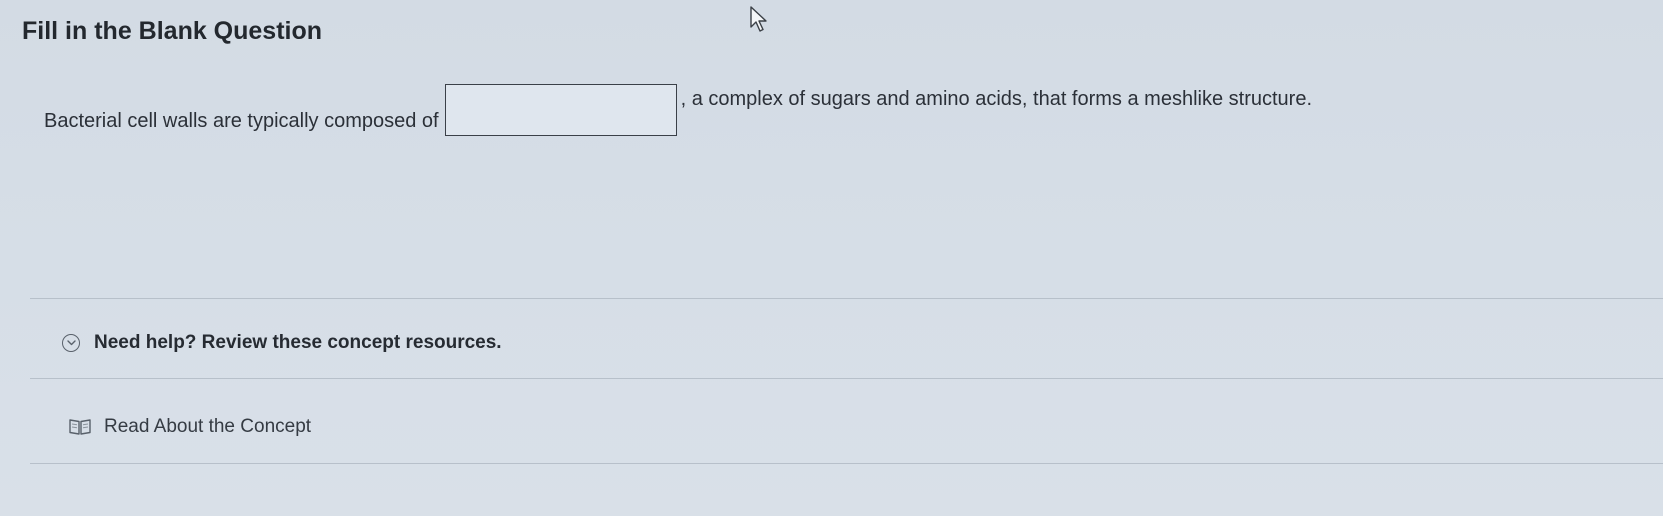 The width and height of the screenshot is (1663, 516). What do you see at coordinates (80, 427) in the screenshot?
I see `book-icon` at bounding box center [80, 427].